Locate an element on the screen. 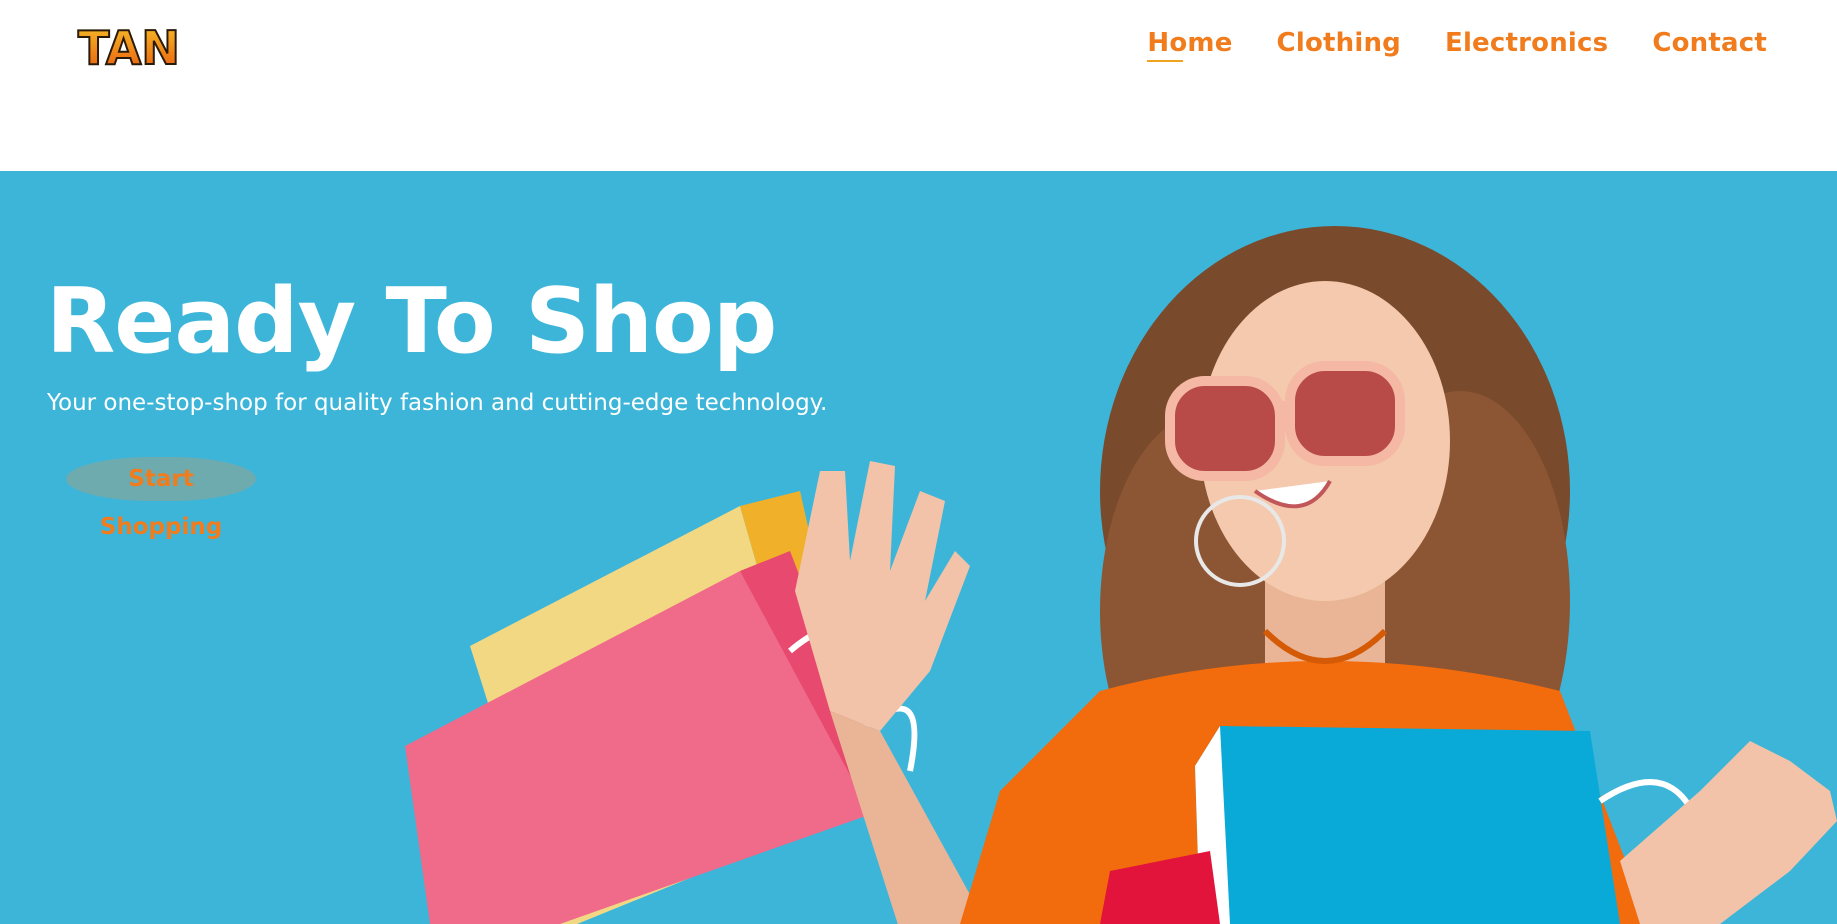 The width and height of the screenshot is (1837, 924). nav-item-clothing: Clothing is located at coordinates (1339, 43).